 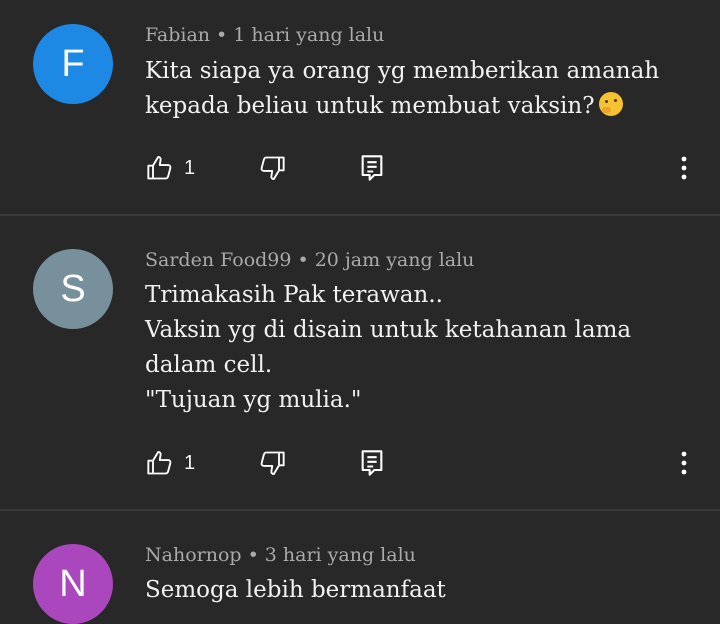 I want to click on comment-author: Fabian, so click(x=177, y=35).